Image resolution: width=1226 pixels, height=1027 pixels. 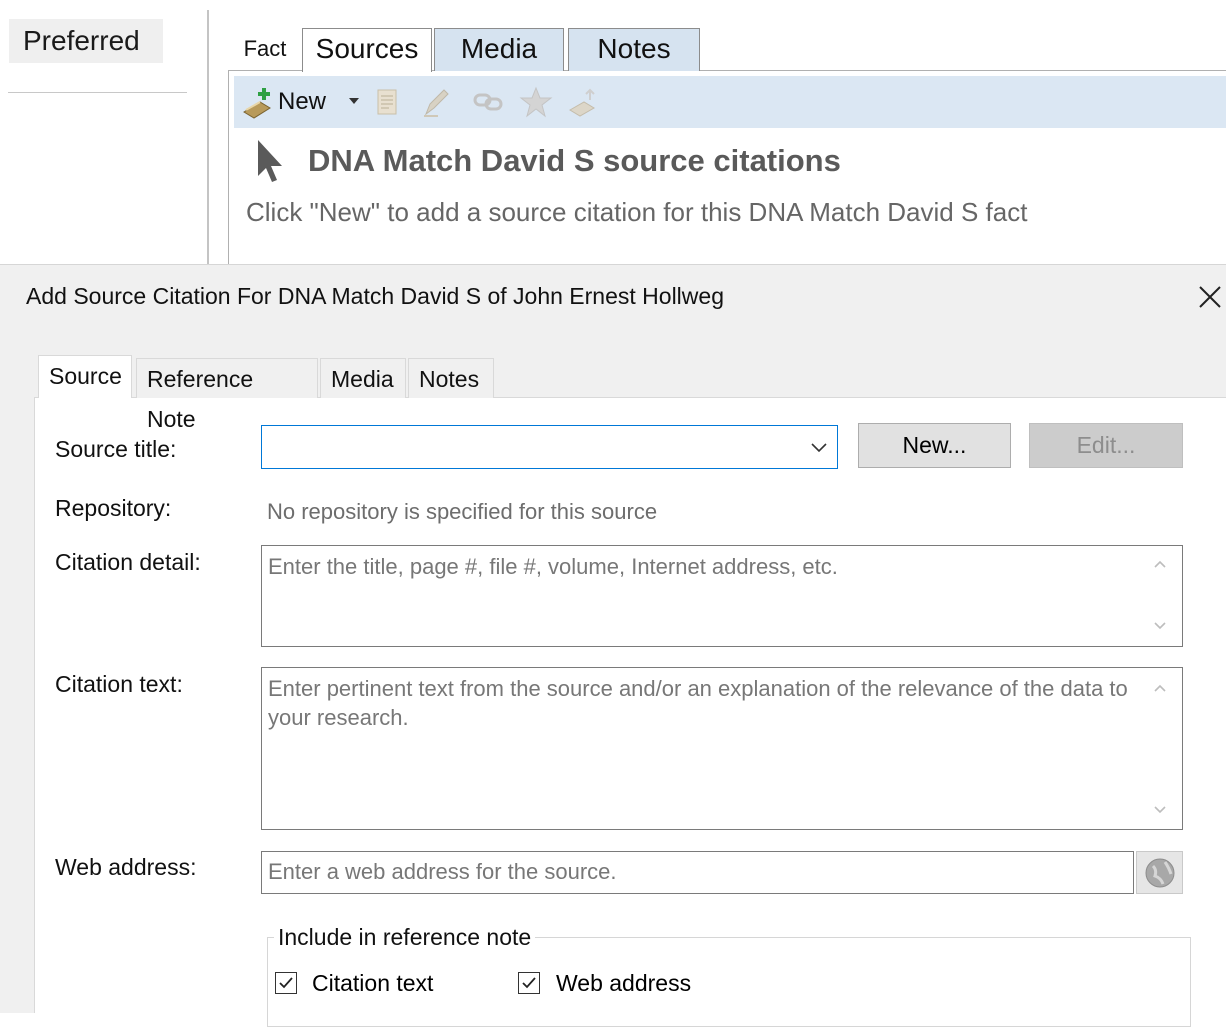 What do you see at coordinates (574, 160) in the screenshot?
I see `sources-heading: DNA Match David S source citations` at bounding box center [574, 160].